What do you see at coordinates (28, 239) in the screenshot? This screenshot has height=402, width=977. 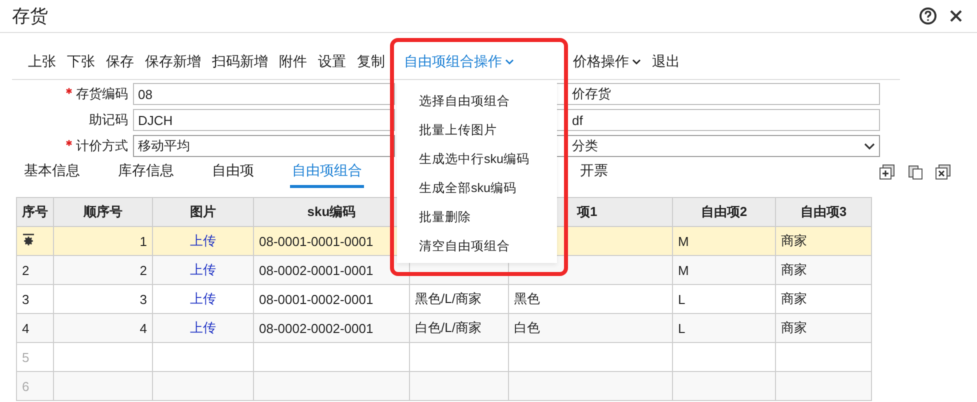 I see `gear-icon` at bounding box center [28, 239].